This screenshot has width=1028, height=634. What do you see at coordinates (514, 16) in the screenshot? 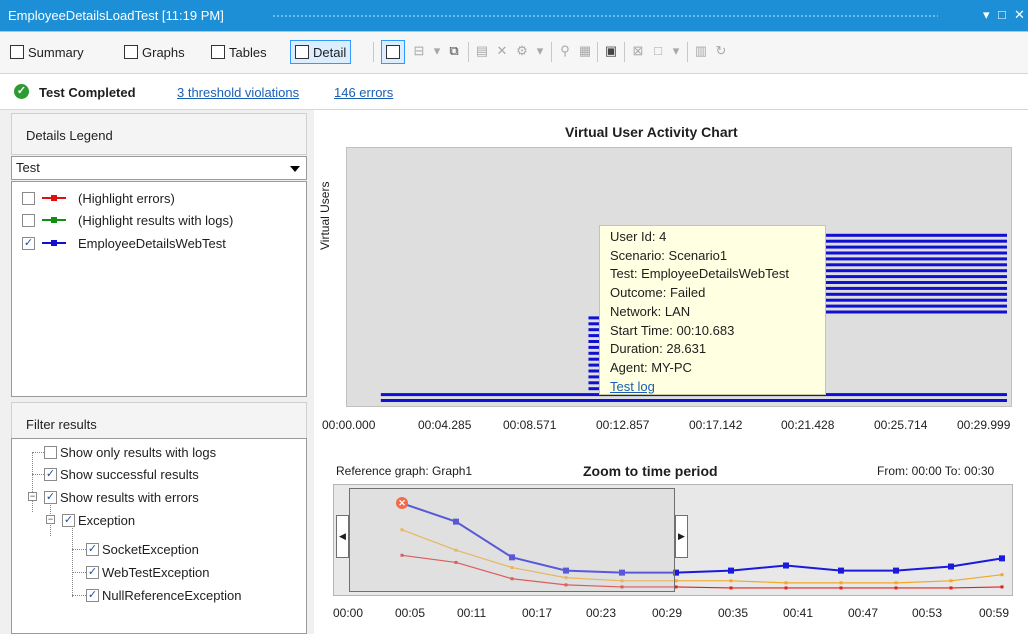
I see `title-bar: EmployeeDetailsLoadTest [11:19 PM] ▾ □ ✕` at bounding box center [514, 16].